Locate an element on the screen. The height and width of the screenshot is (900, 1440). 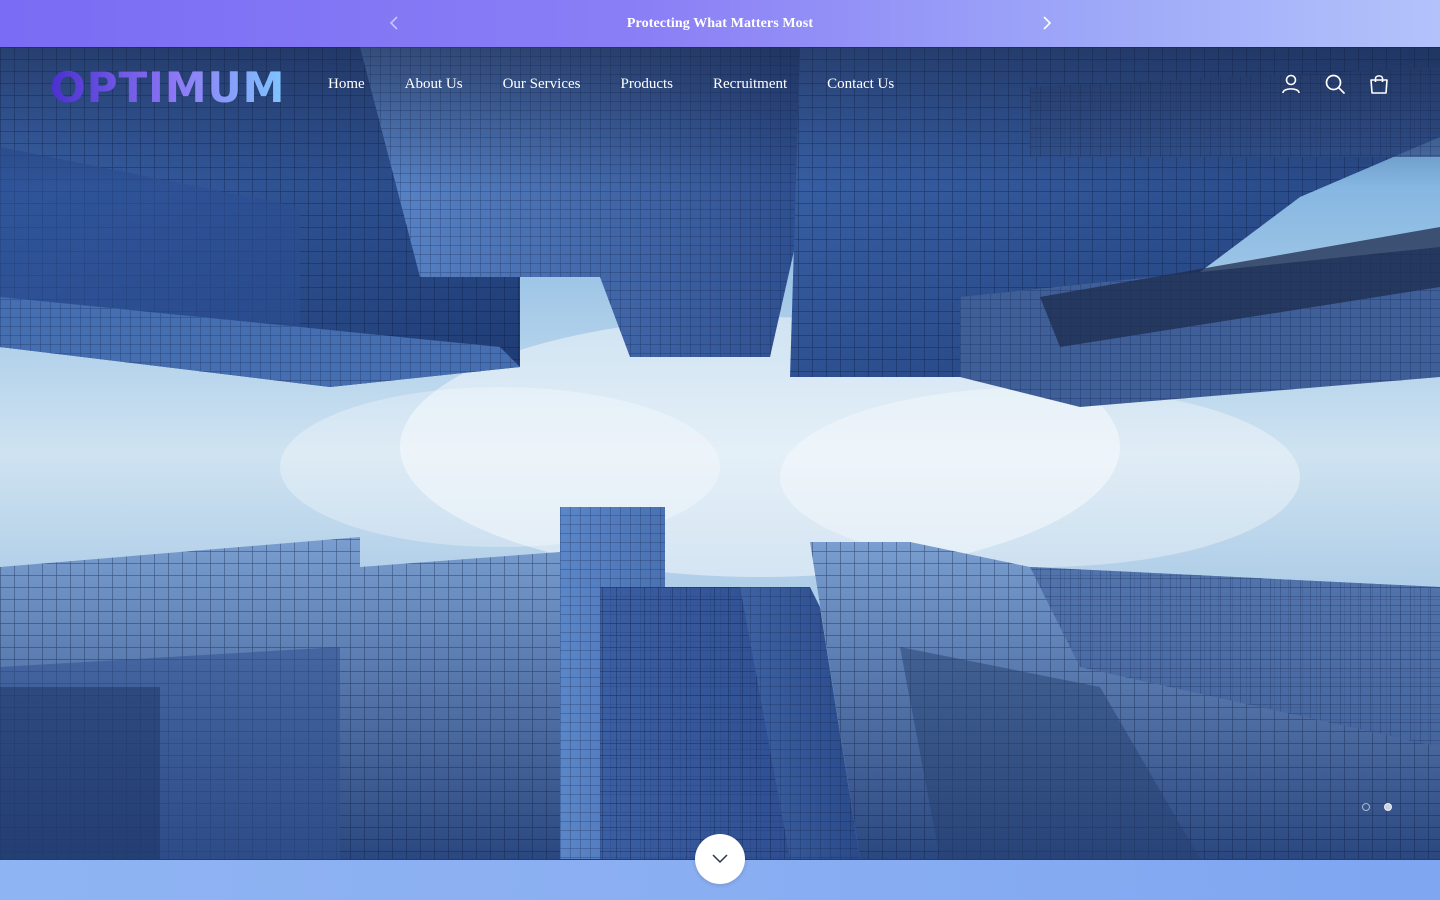
nav-our-services: Our Services is located at coordinates (542, 84).